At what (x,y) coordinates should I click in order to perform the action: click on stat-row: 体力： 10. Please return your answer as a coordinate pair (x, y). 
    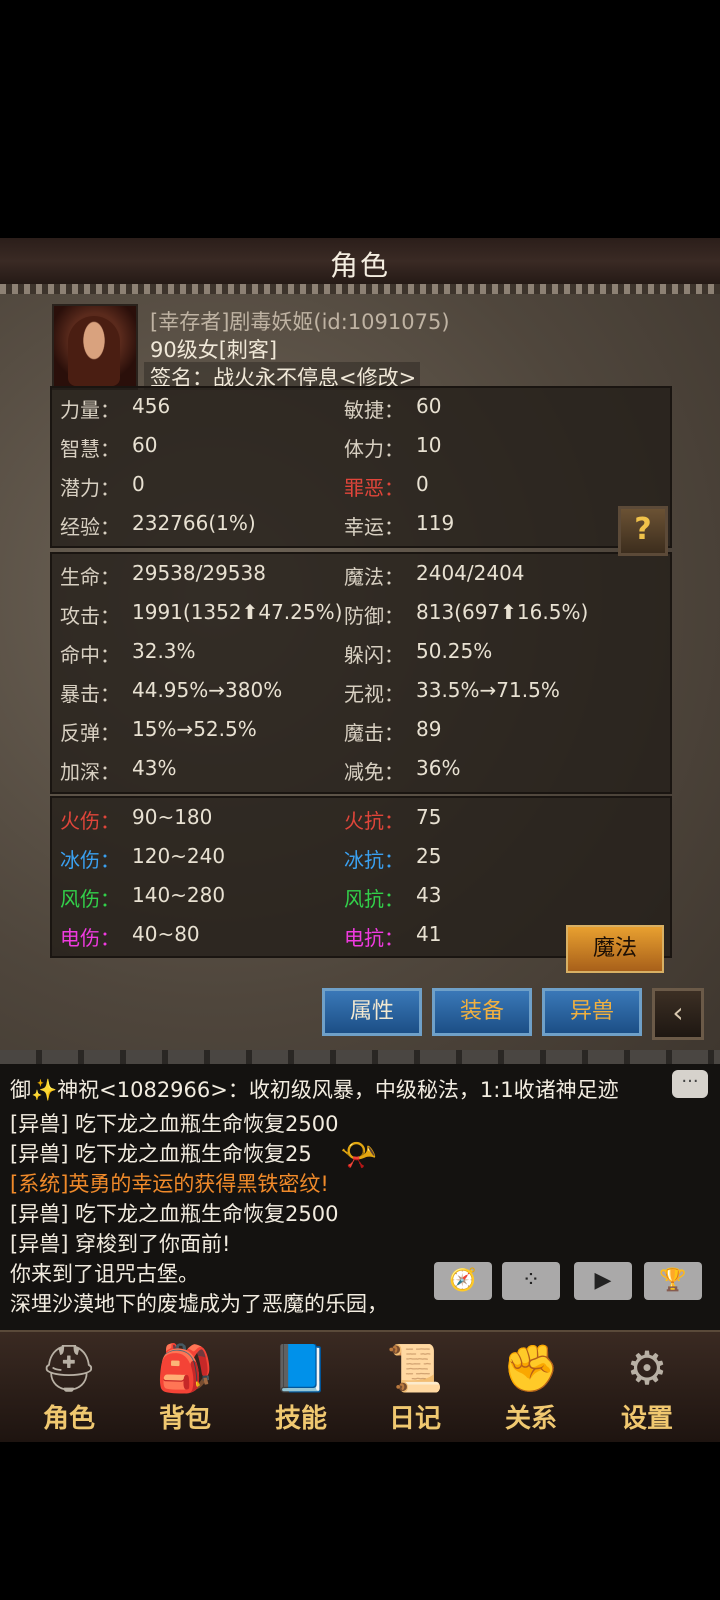
    Looking at the image, I should click on (393, 447).